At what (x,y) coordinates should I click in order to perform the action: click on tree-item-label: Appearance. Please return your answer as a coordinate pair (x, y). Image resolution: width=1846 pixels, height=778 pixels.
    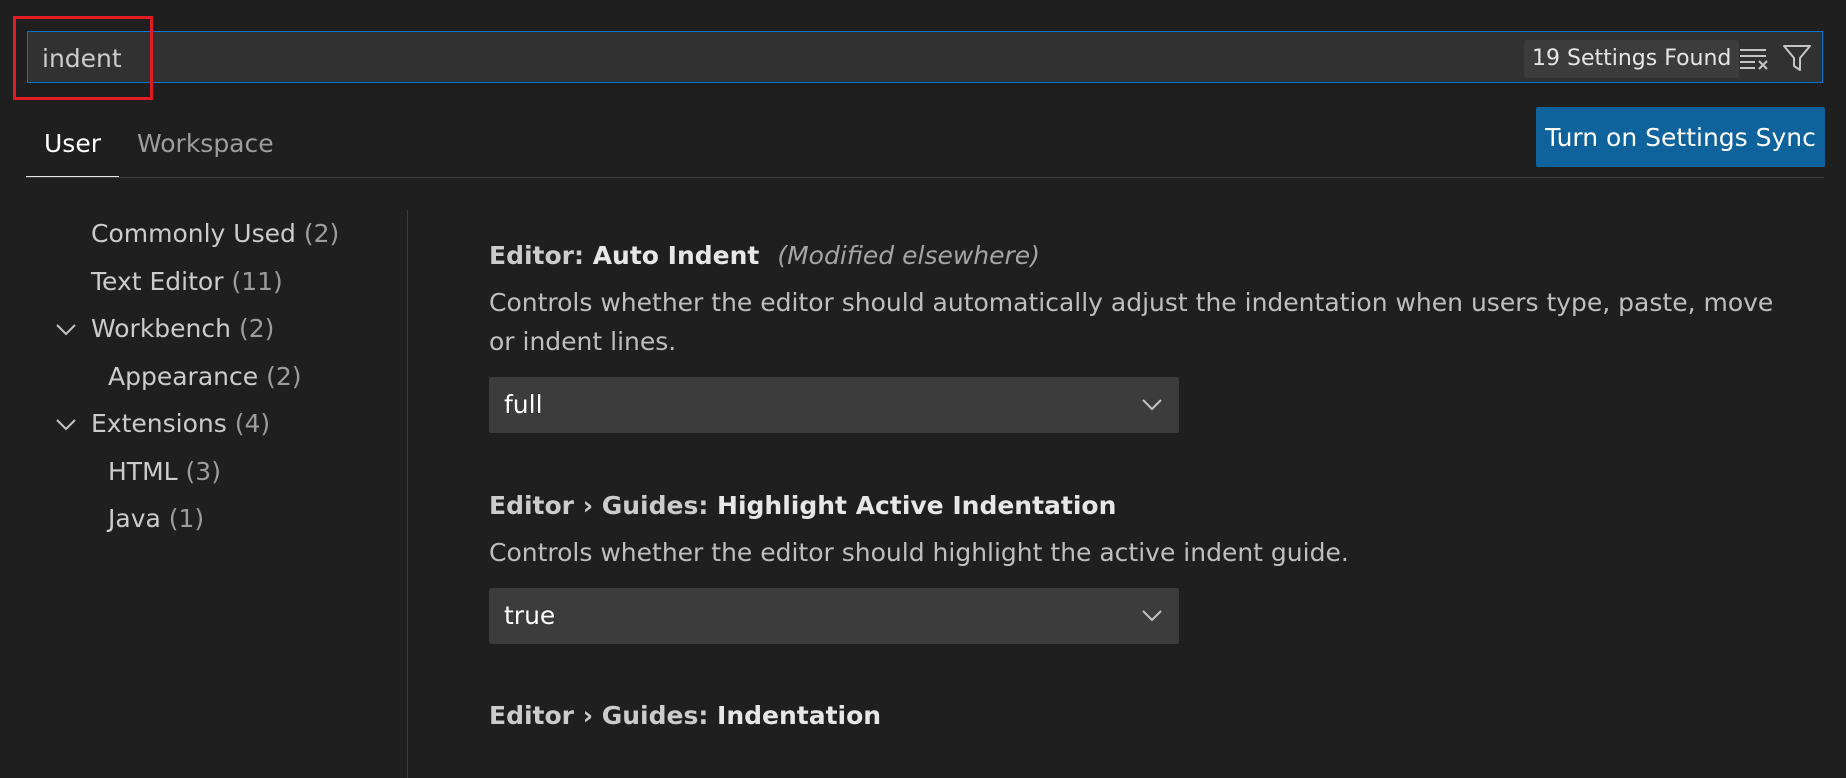
    Looking at the image, I should click on (183, 376).